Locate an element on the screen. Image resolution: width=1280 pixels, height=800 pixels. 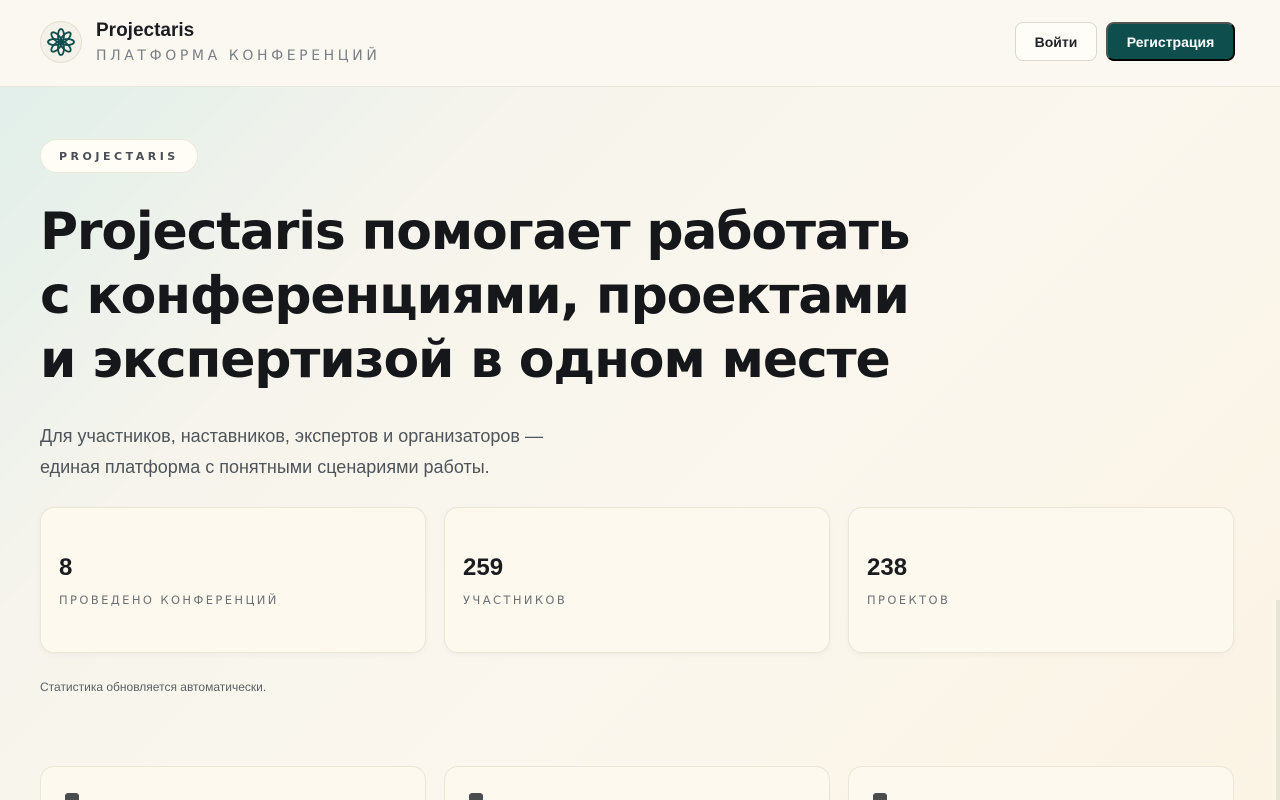
stat-value: 259 is located at coordinates (483, 567).